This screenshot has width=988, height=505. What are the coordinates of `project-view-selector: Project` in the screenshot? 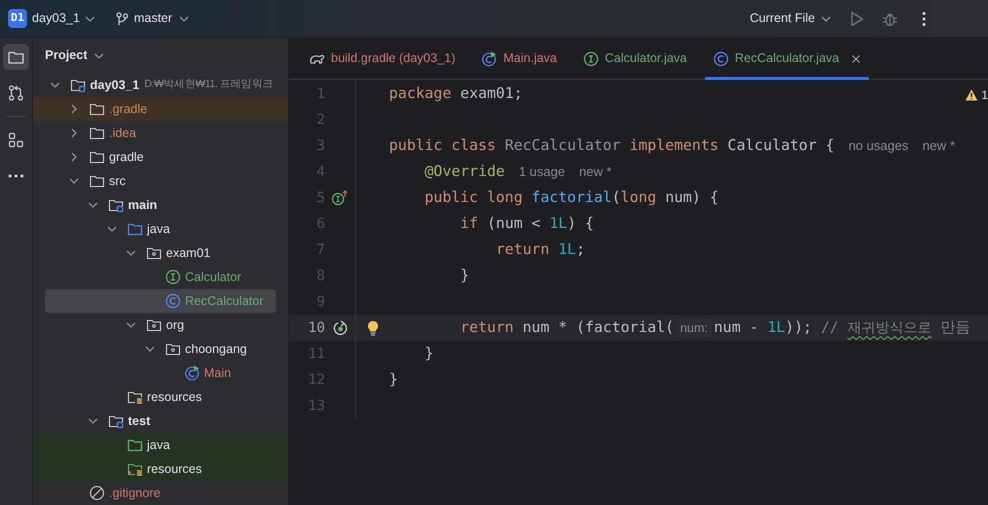 It's located at (69, 55).